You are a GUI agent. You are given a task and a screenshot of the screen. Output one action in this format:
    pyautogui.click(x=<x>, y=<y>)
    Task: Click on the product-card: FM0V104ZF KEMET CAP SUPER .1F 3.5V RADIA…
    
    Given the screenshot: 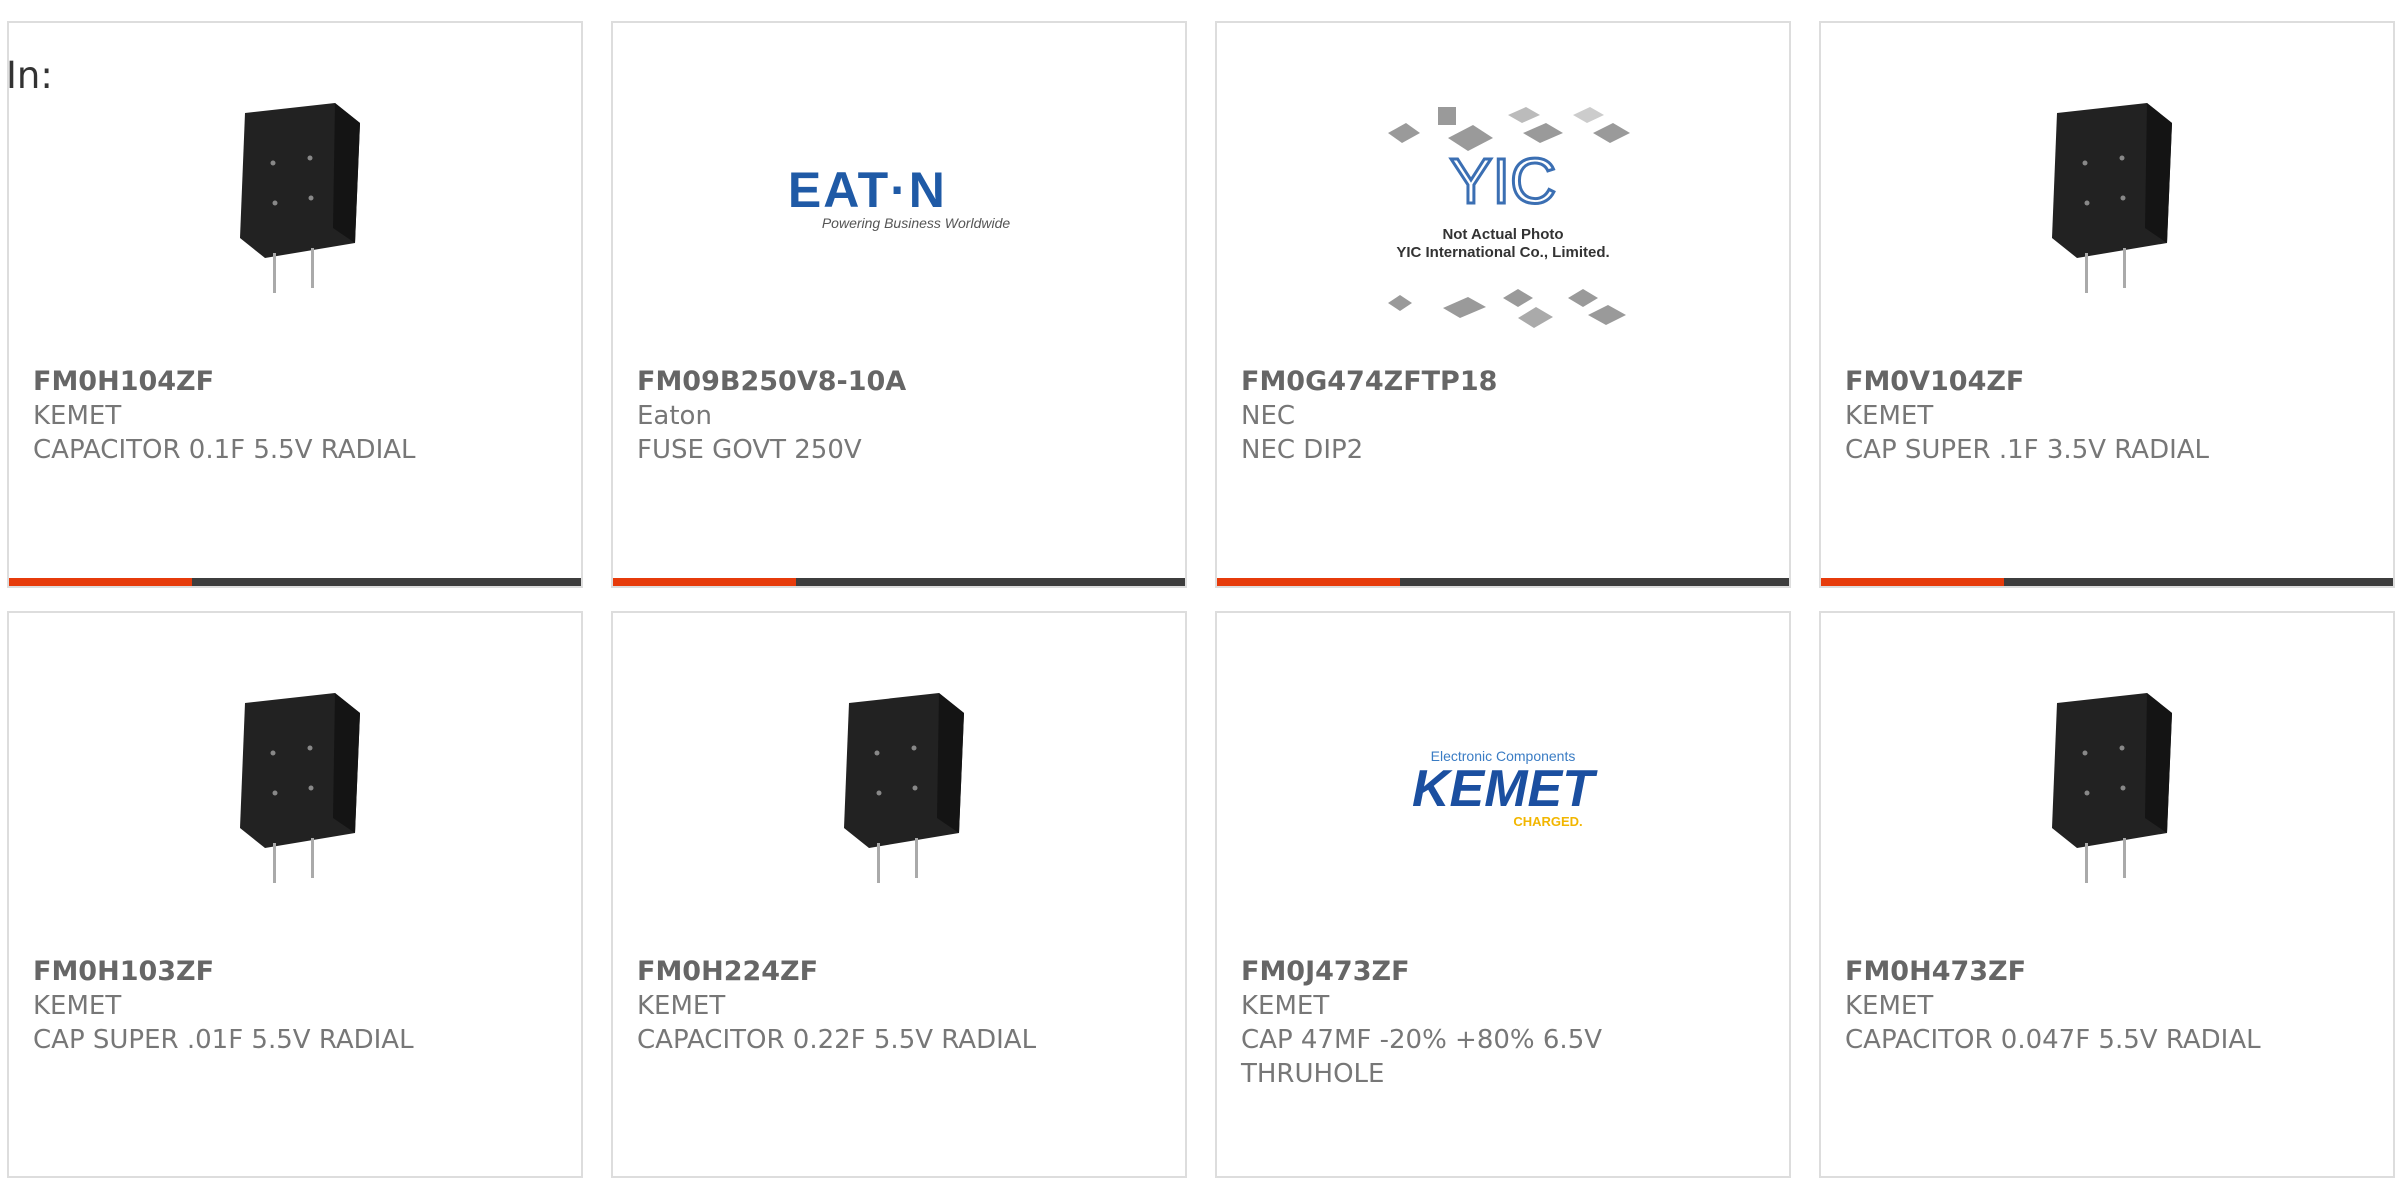 What is the action you would take?
    pyautogui.click(x=2107, y=304)
    